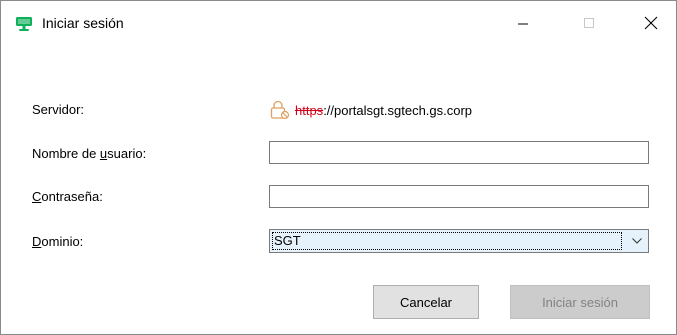  What do you see at coordinates (89, 153) in the screenshot?
I see `username-label: Nombre de usuario:` at bounding box center [89, 153].